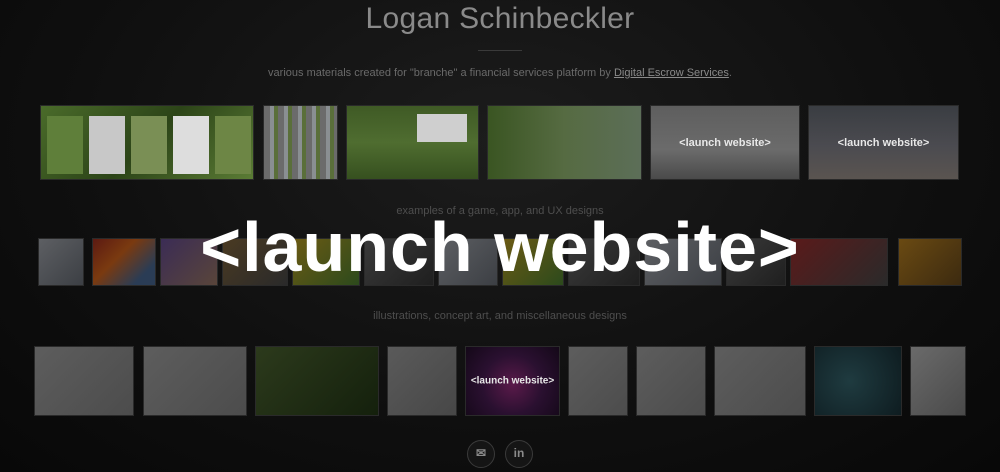 Image resolution: width=1000 pixels, height=472 pixels. What do you see at coordinates (500, 50) in the screenshot?
I see `title-divider` at bounding box center [500, 50].